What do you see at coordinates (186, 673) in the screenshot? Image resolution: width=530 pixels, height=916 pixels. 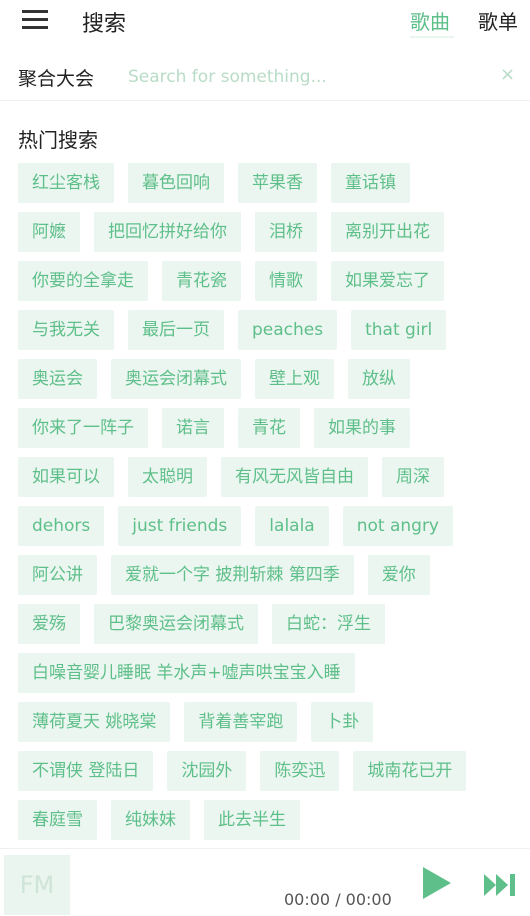 I see `hot-search-tag: 白噪音婴儿睡眠 羊水声+嘘声哄宝宝入睡` at bounding box center [186, 673].